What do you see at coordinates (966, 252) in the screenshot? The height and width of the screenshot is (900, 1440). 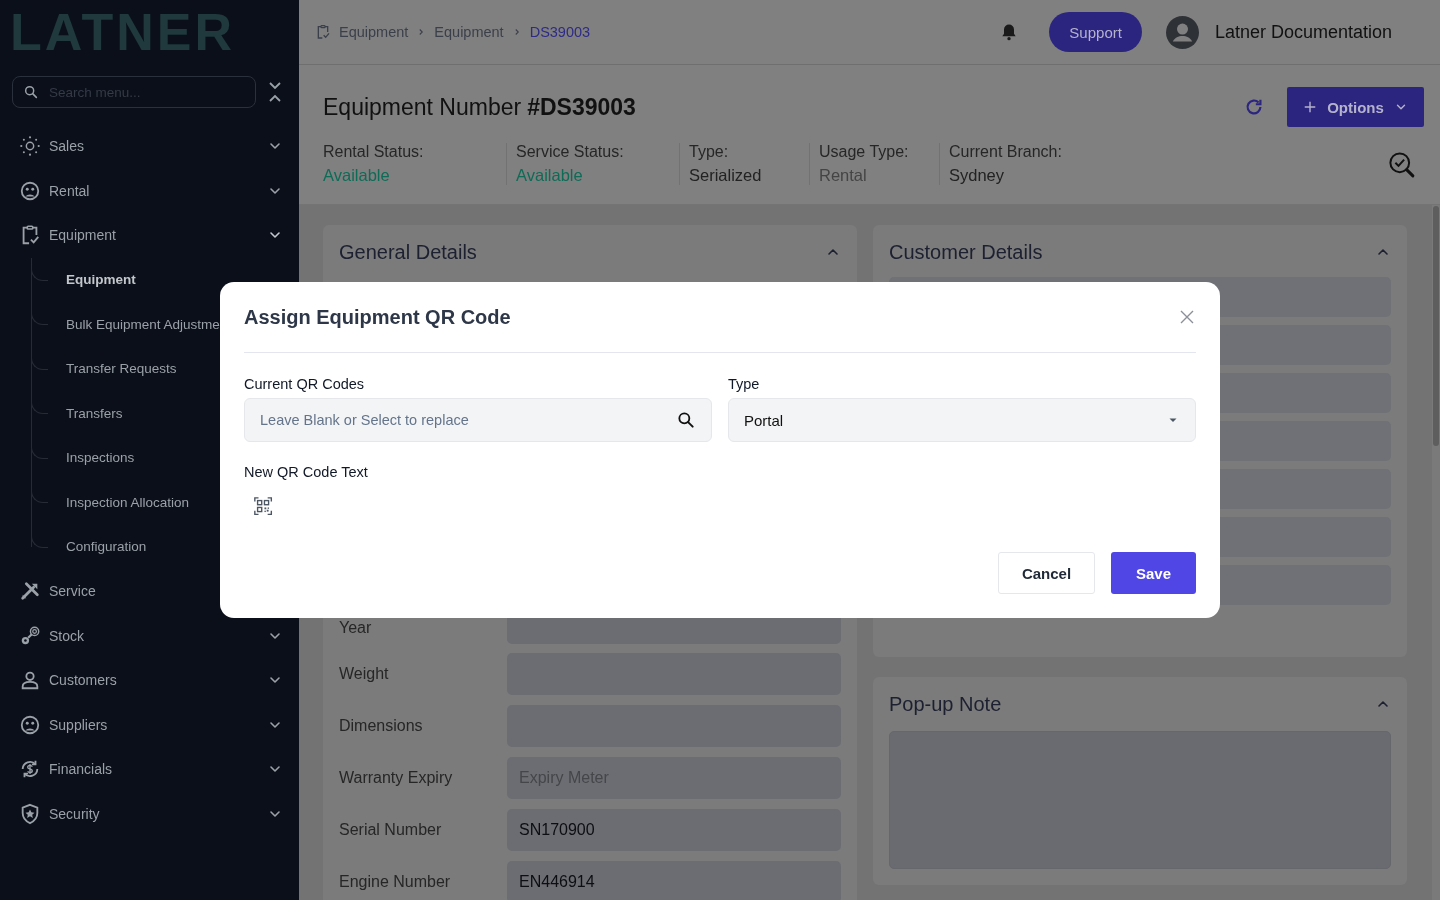 I see `card-title: Customer Details` at bounding box center [966, 252].